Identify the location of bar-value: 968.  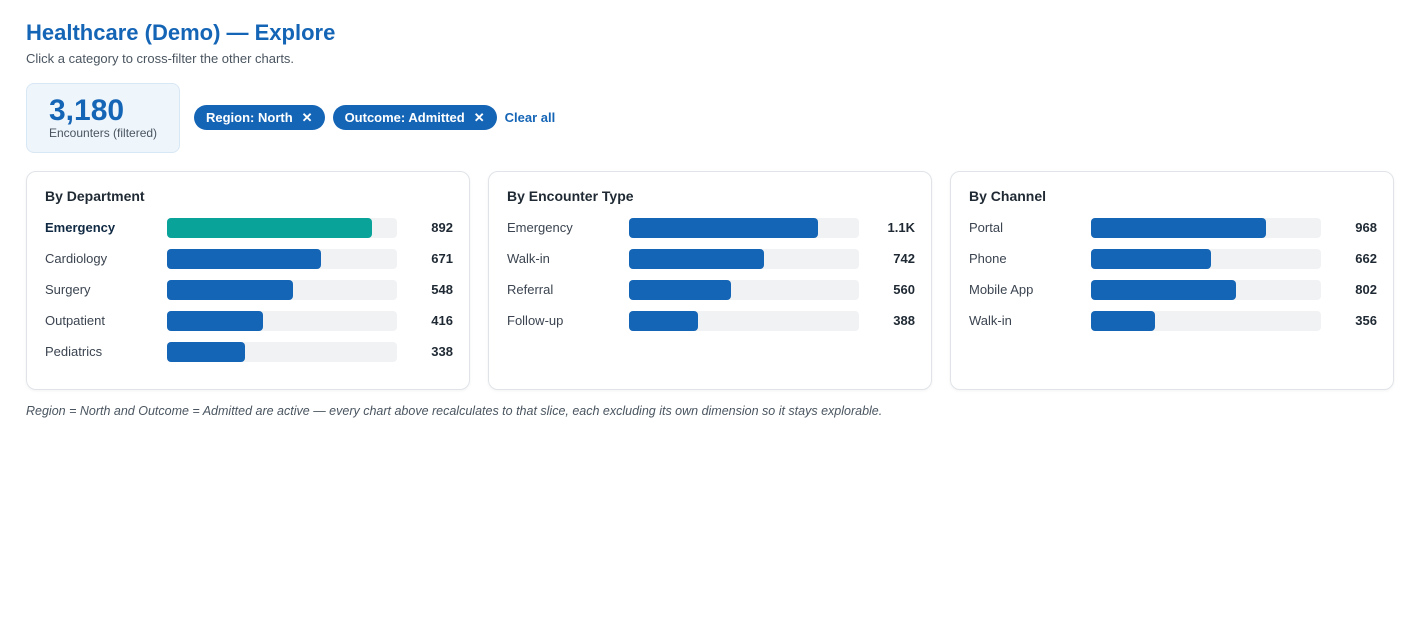
(1366, 227).